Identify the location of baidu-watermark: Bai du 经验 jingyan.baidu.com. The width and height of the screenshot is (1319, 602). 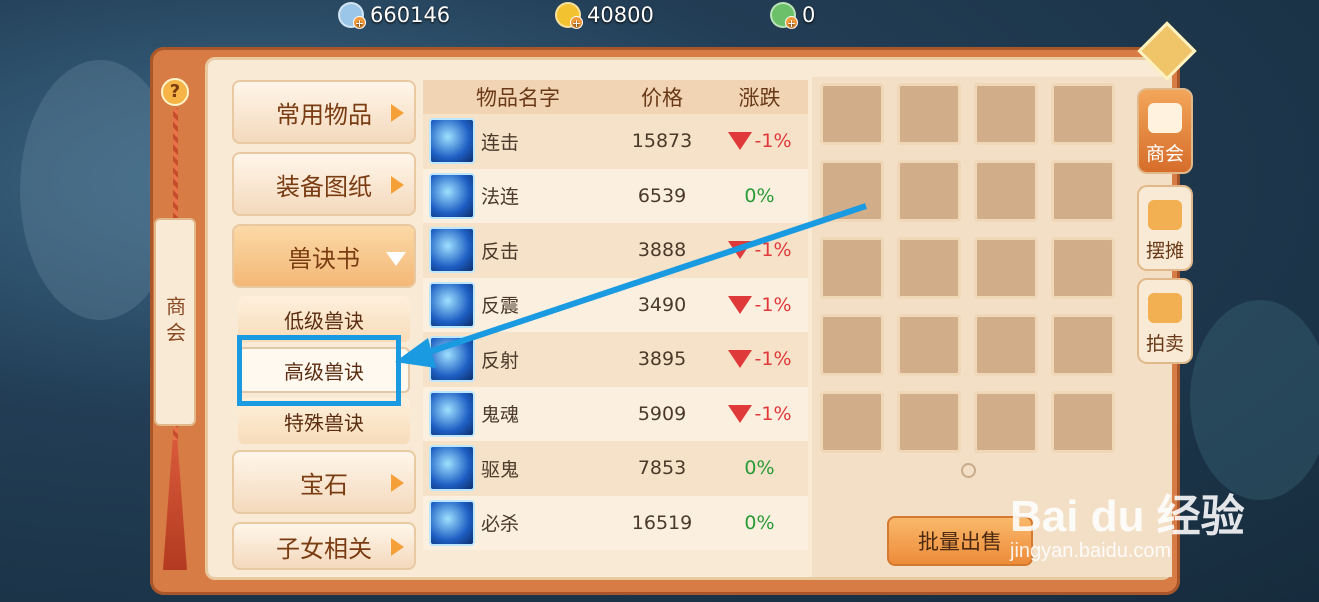
(1127, 521).